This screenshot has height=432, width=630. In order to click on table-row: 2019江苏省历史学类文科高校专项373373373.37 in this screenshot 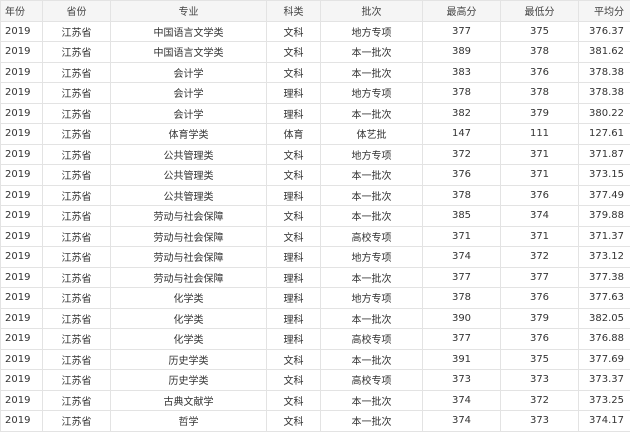, I will do `click(315, 380)`.